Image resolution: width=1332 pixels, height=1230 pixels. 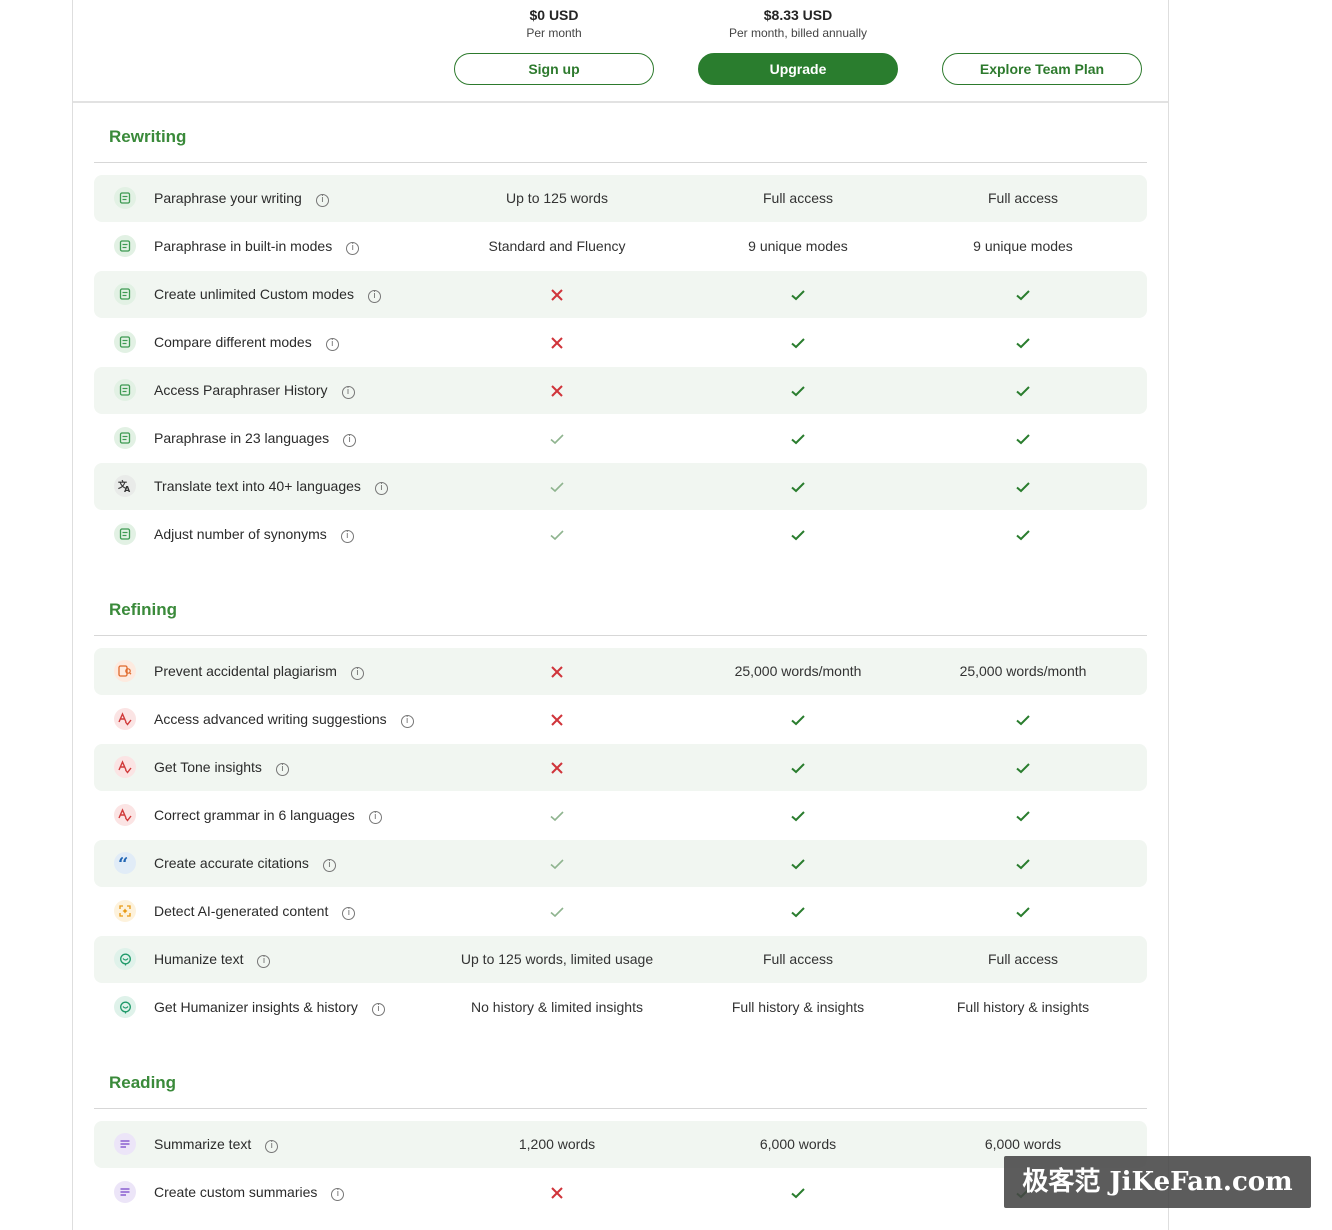 I want to click on feature-row: Create custom summaries i, so click(x=620, y=1192).